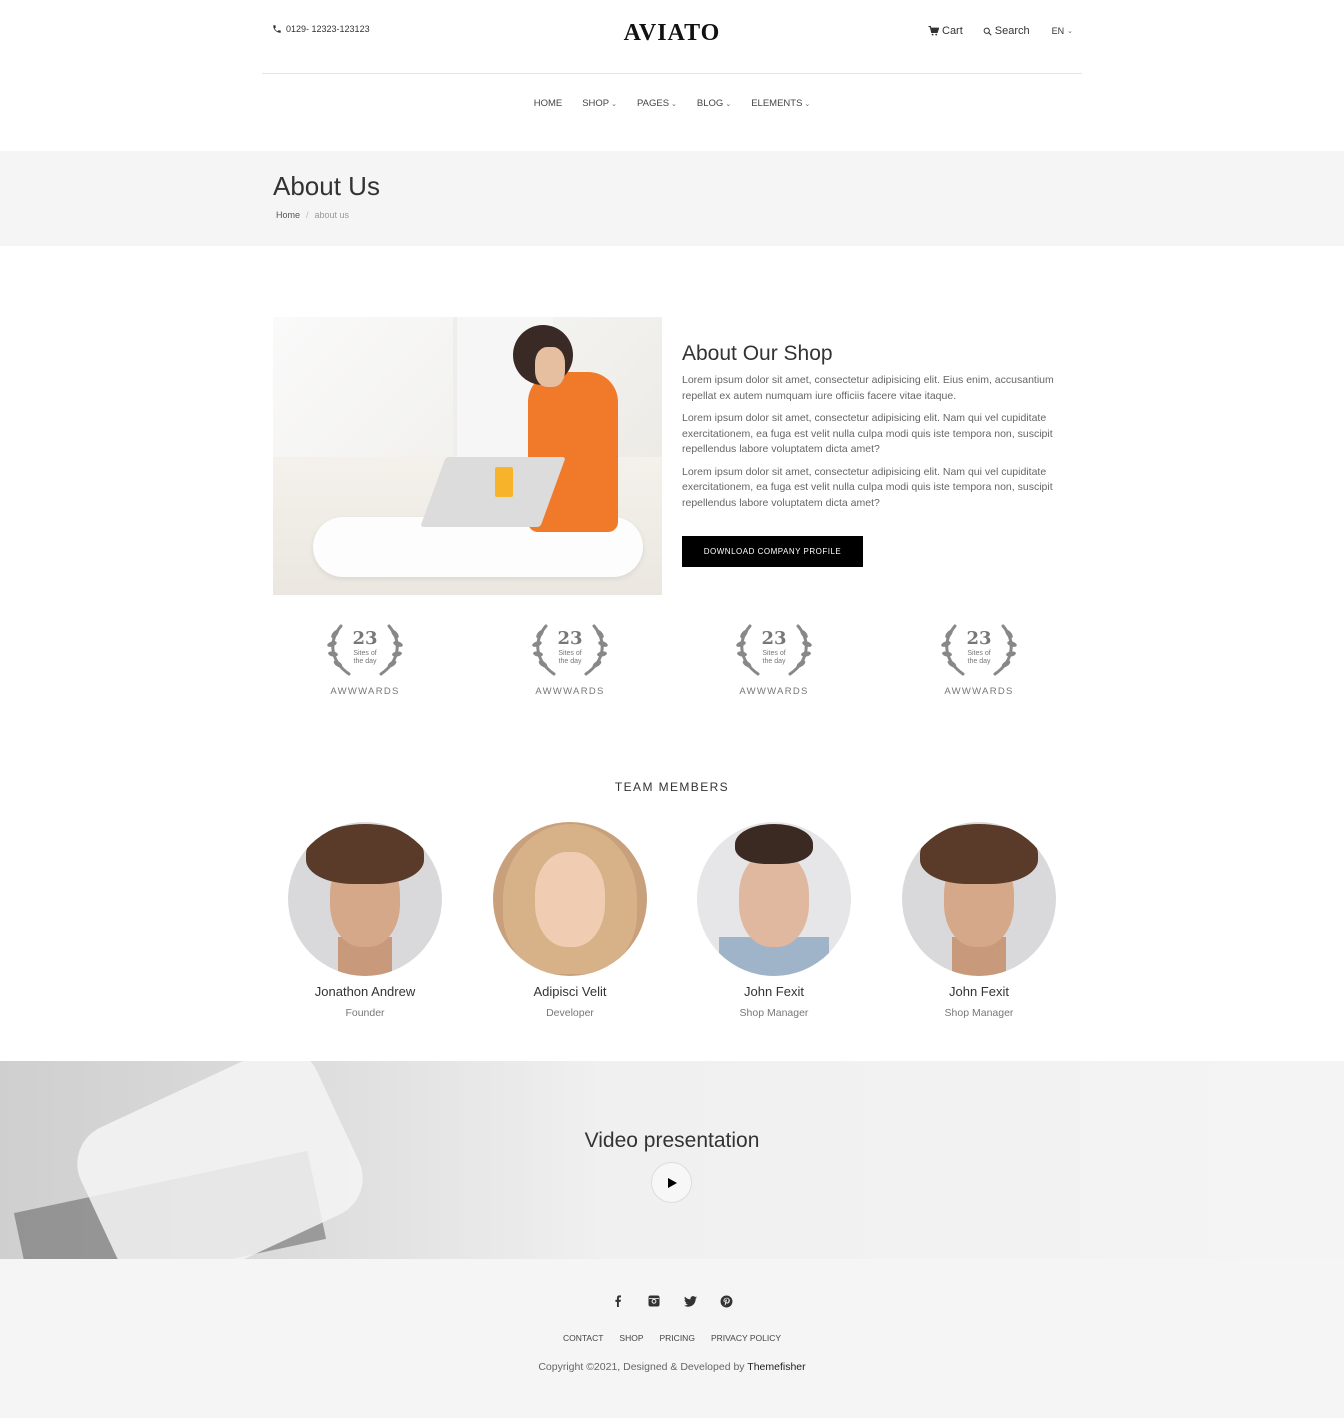  I want to click on main-nav: HOME SHOP ⌄ PAGES ⌄ BLOG ⌄ ELEMENTS ⌄, so click(672, 103).